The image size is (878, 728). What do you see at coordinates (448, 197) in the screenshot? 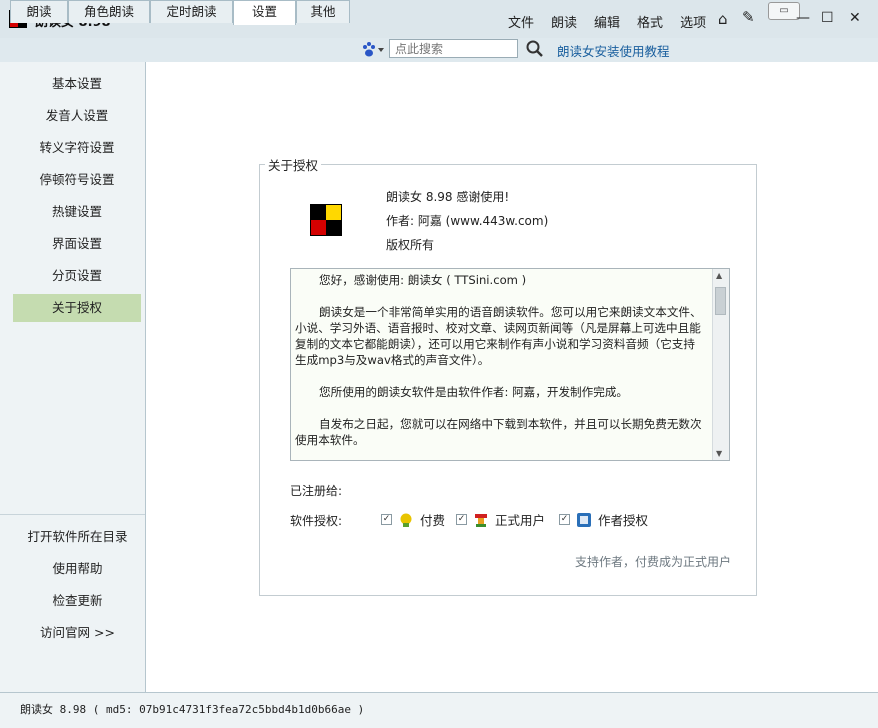
I see `about-version-line: 朗读女 8.98 感谢使用!` at bounding box center [448, 197].